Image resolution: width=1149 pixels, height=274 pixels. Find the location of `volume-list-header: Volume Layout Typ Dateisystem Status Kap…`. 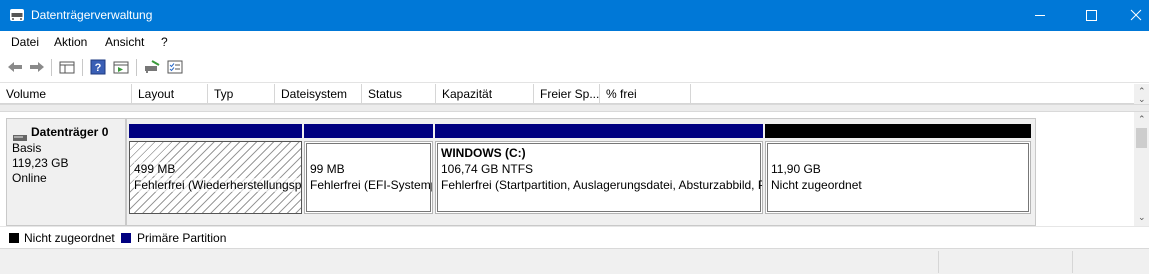

volume-list-header: Volume Layout Typ Dateisystem Status Kap… is located at coordinates (567, 94).